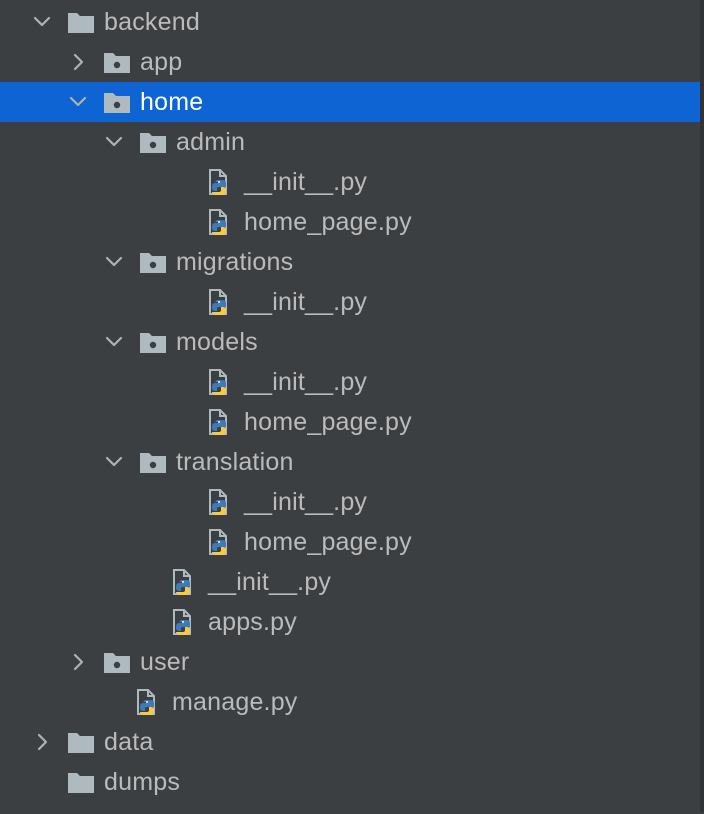 This screenshot has width=704, height=814. I want to click on tree-item-user: user, so click(350, 662).